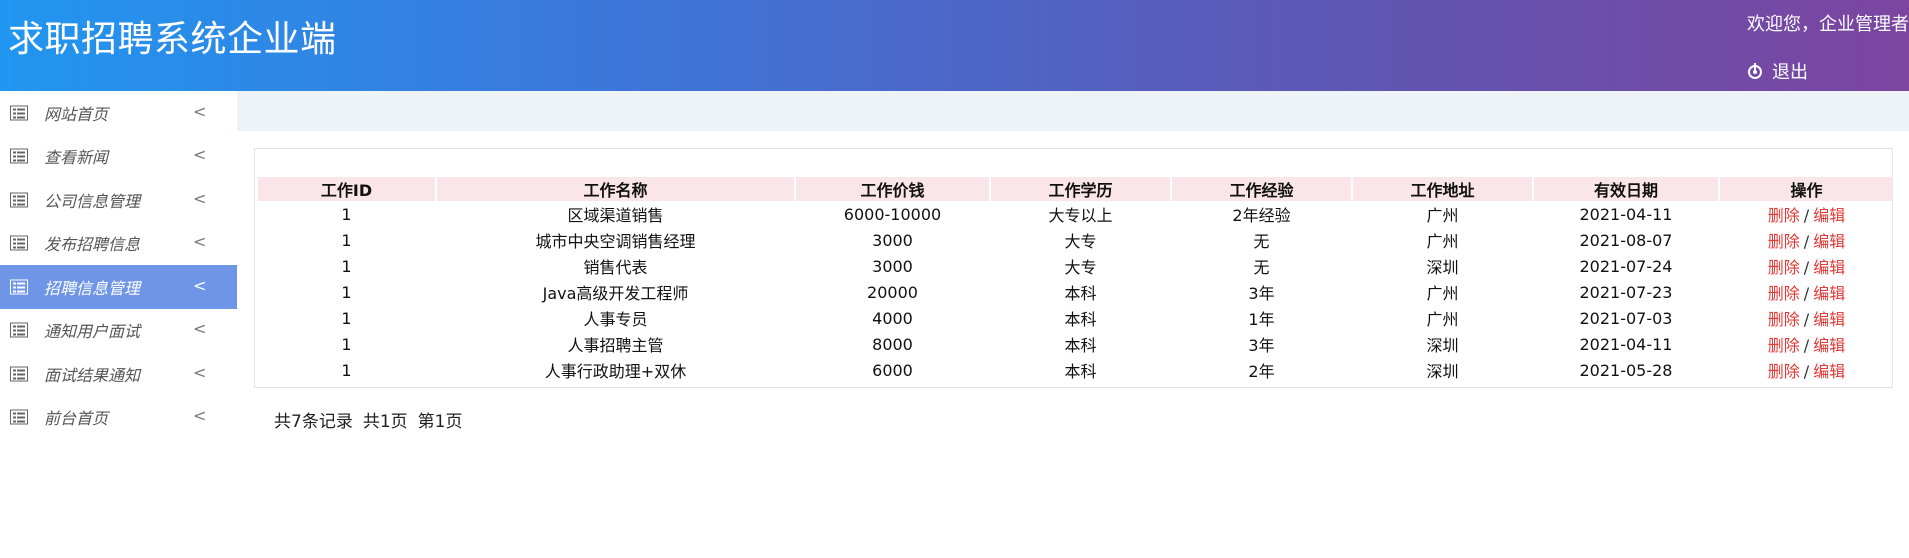  What do you see at coordinates (92, 288) in the screenshot?
I see `sidebar-item-label: 招聘信息管理` at bounding box center [92, 288].